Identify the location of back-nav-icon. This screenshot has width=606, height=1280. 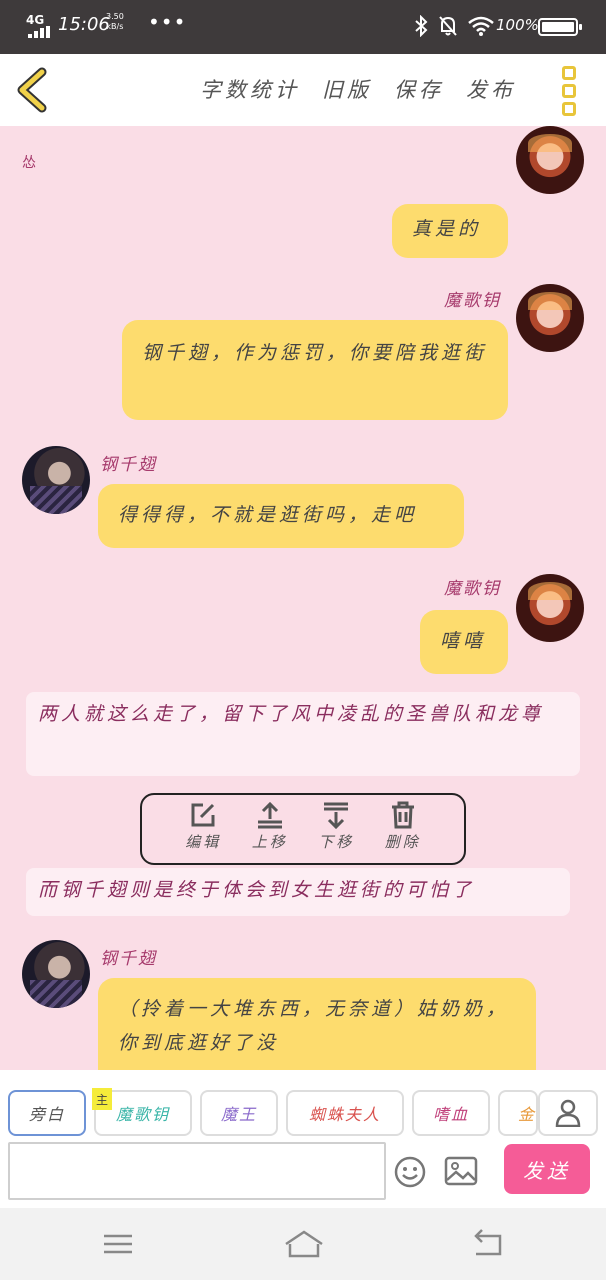
(488, 1244).